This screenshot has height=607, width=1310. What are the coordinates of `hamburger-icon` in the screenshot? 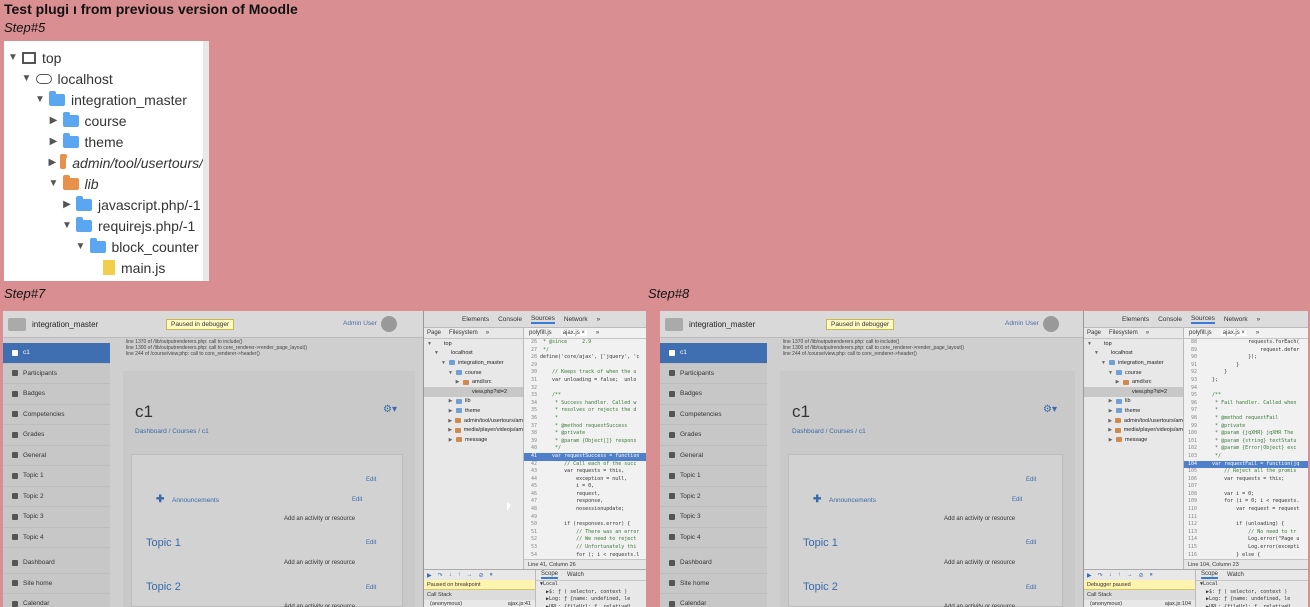 It's located at (674, 324).